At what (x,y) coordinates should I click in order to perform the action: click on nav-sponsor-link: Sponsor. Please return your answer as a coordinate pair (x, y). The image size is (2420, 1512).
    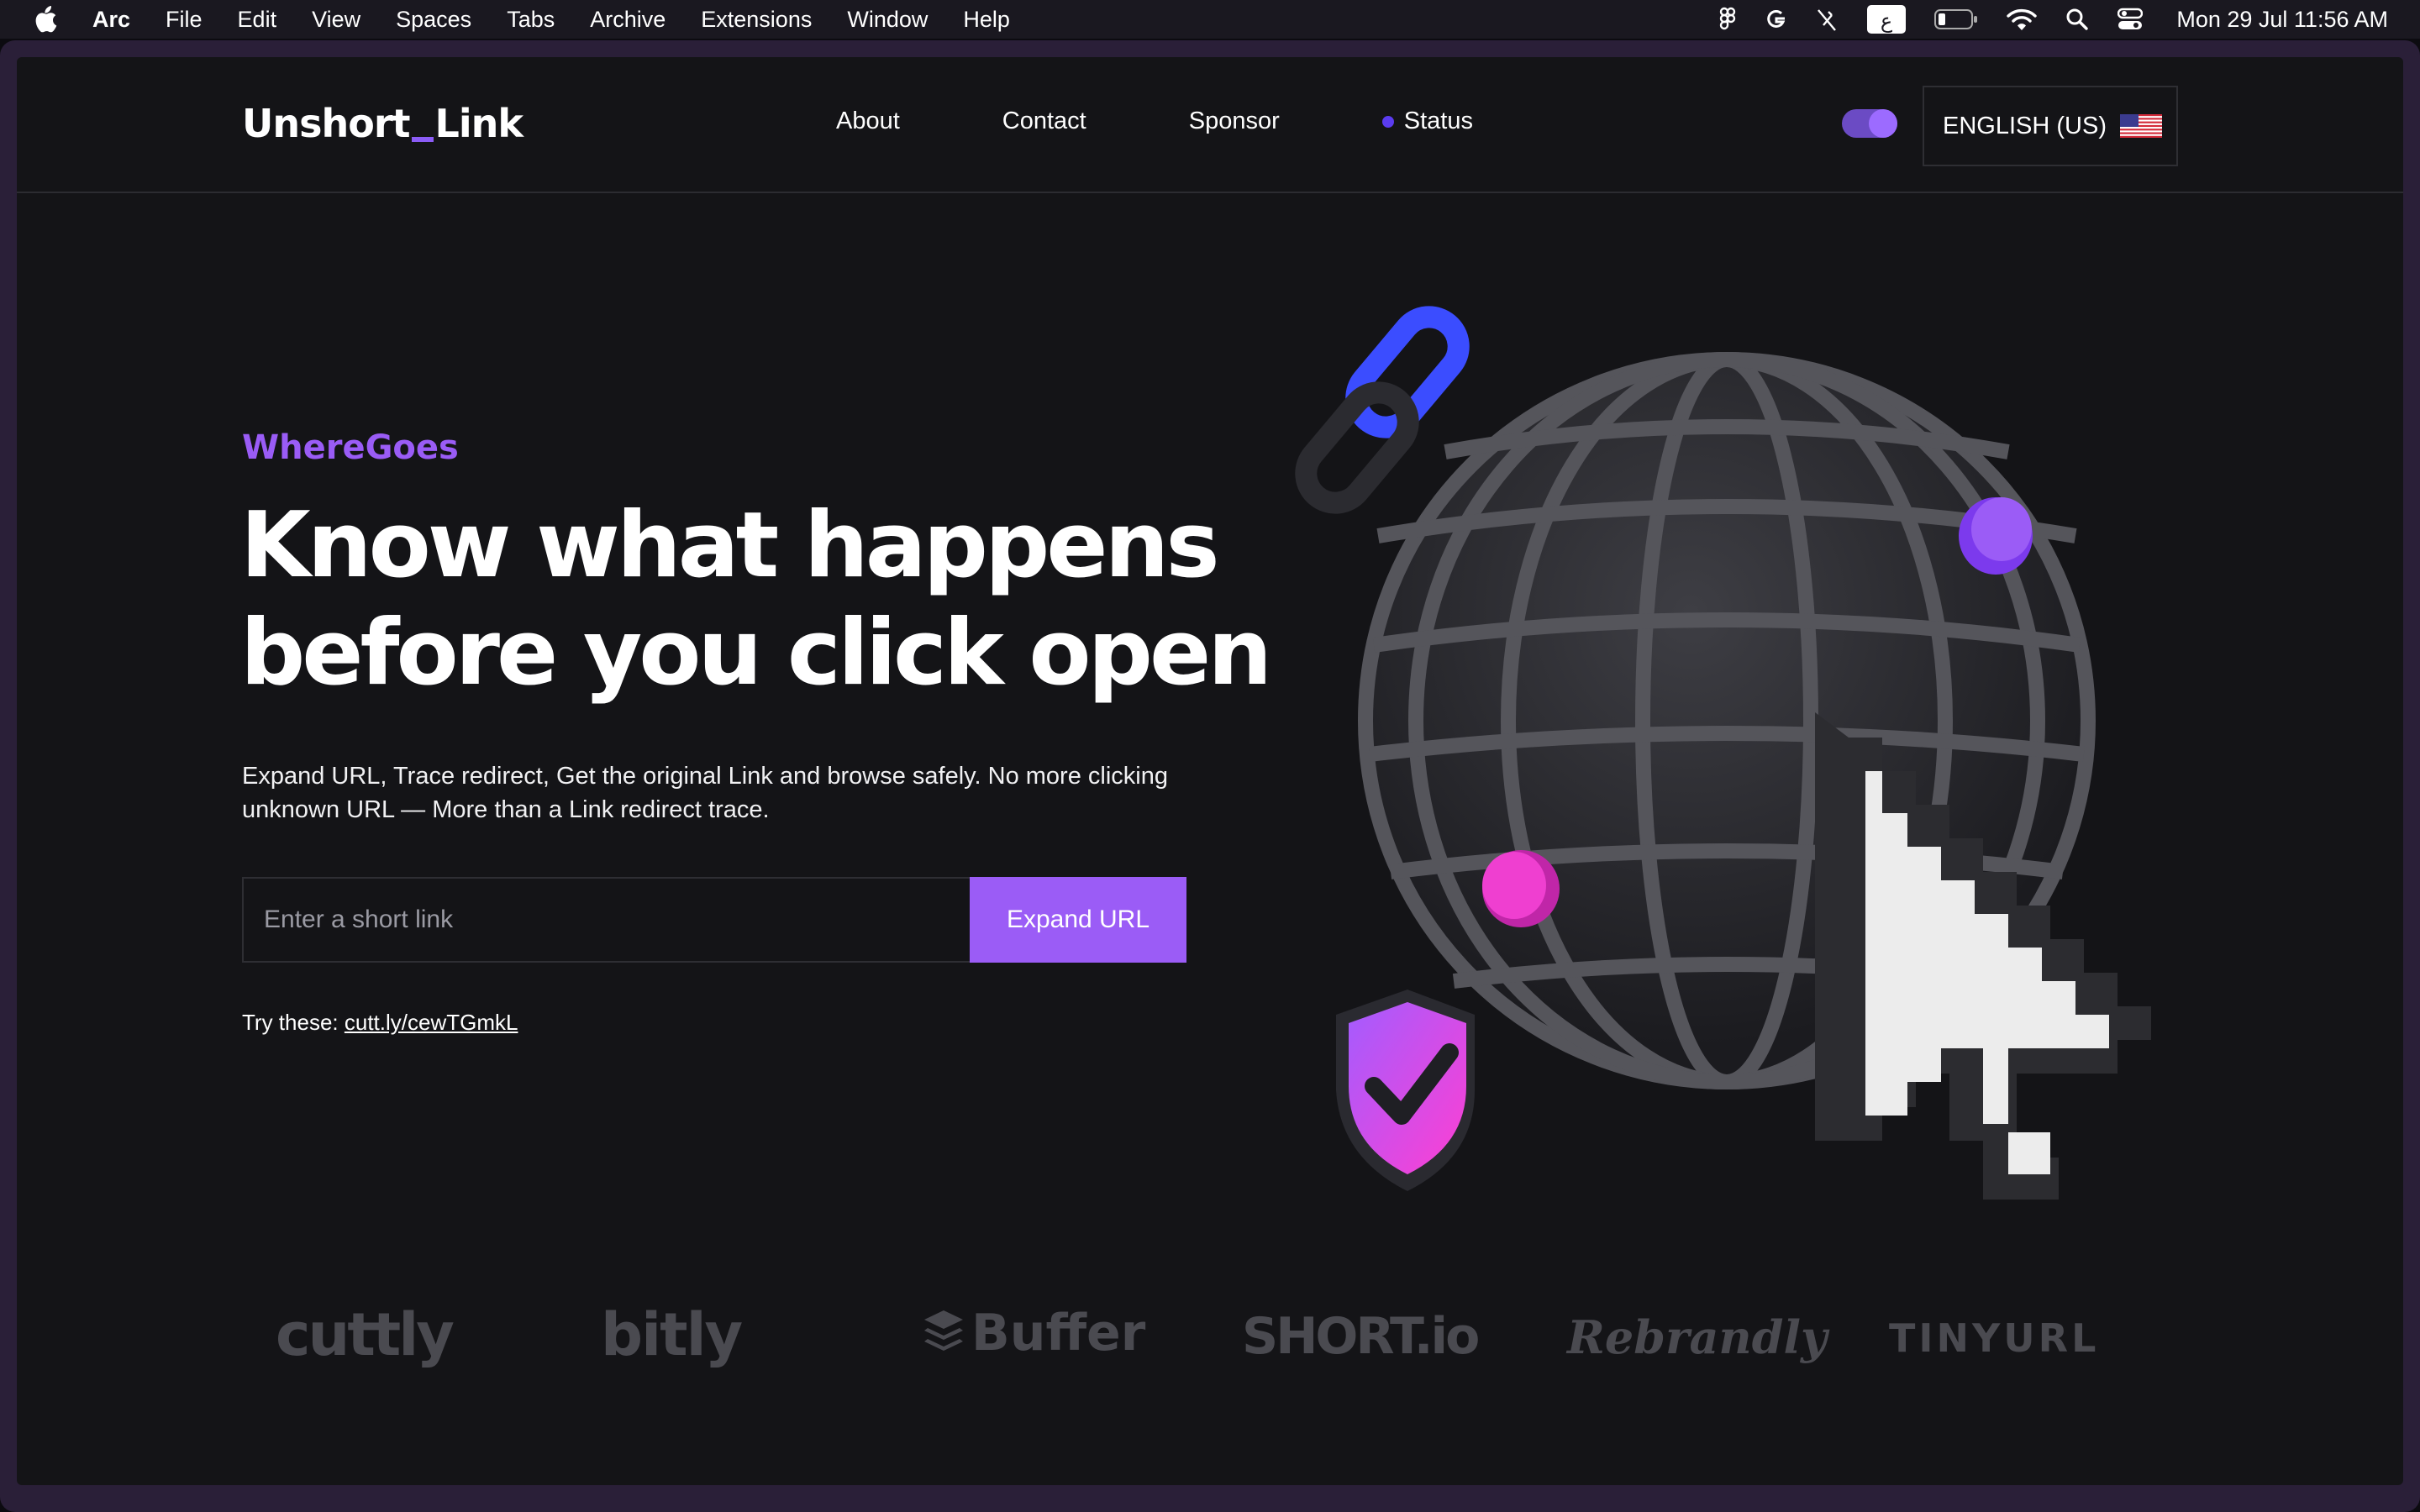
    Looking at the image, I should click on (1234, 121).